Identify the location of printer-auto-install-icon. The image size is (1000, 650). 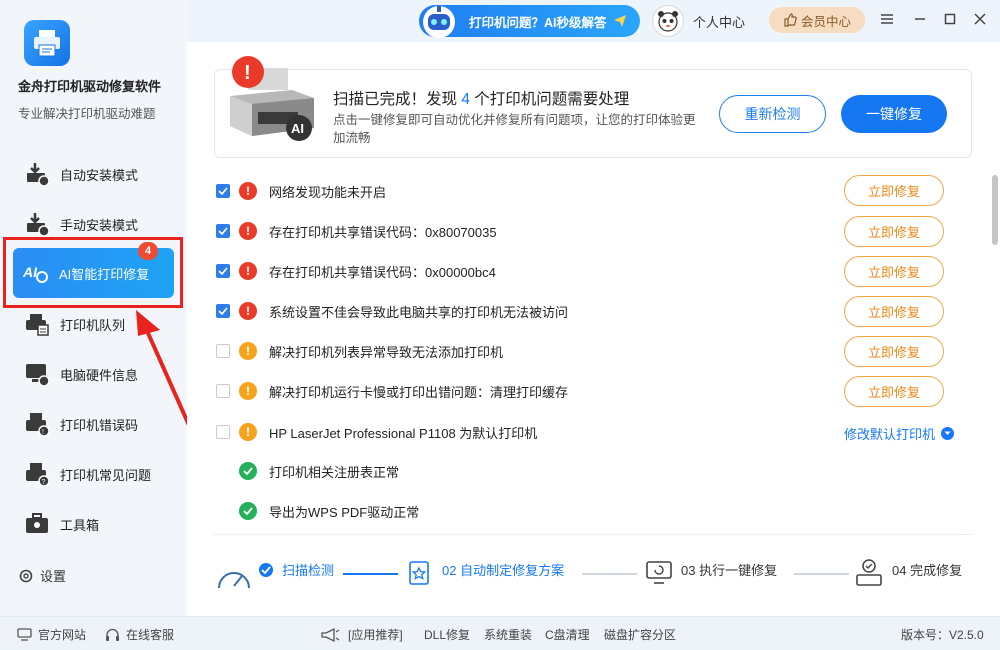
(37, 174).